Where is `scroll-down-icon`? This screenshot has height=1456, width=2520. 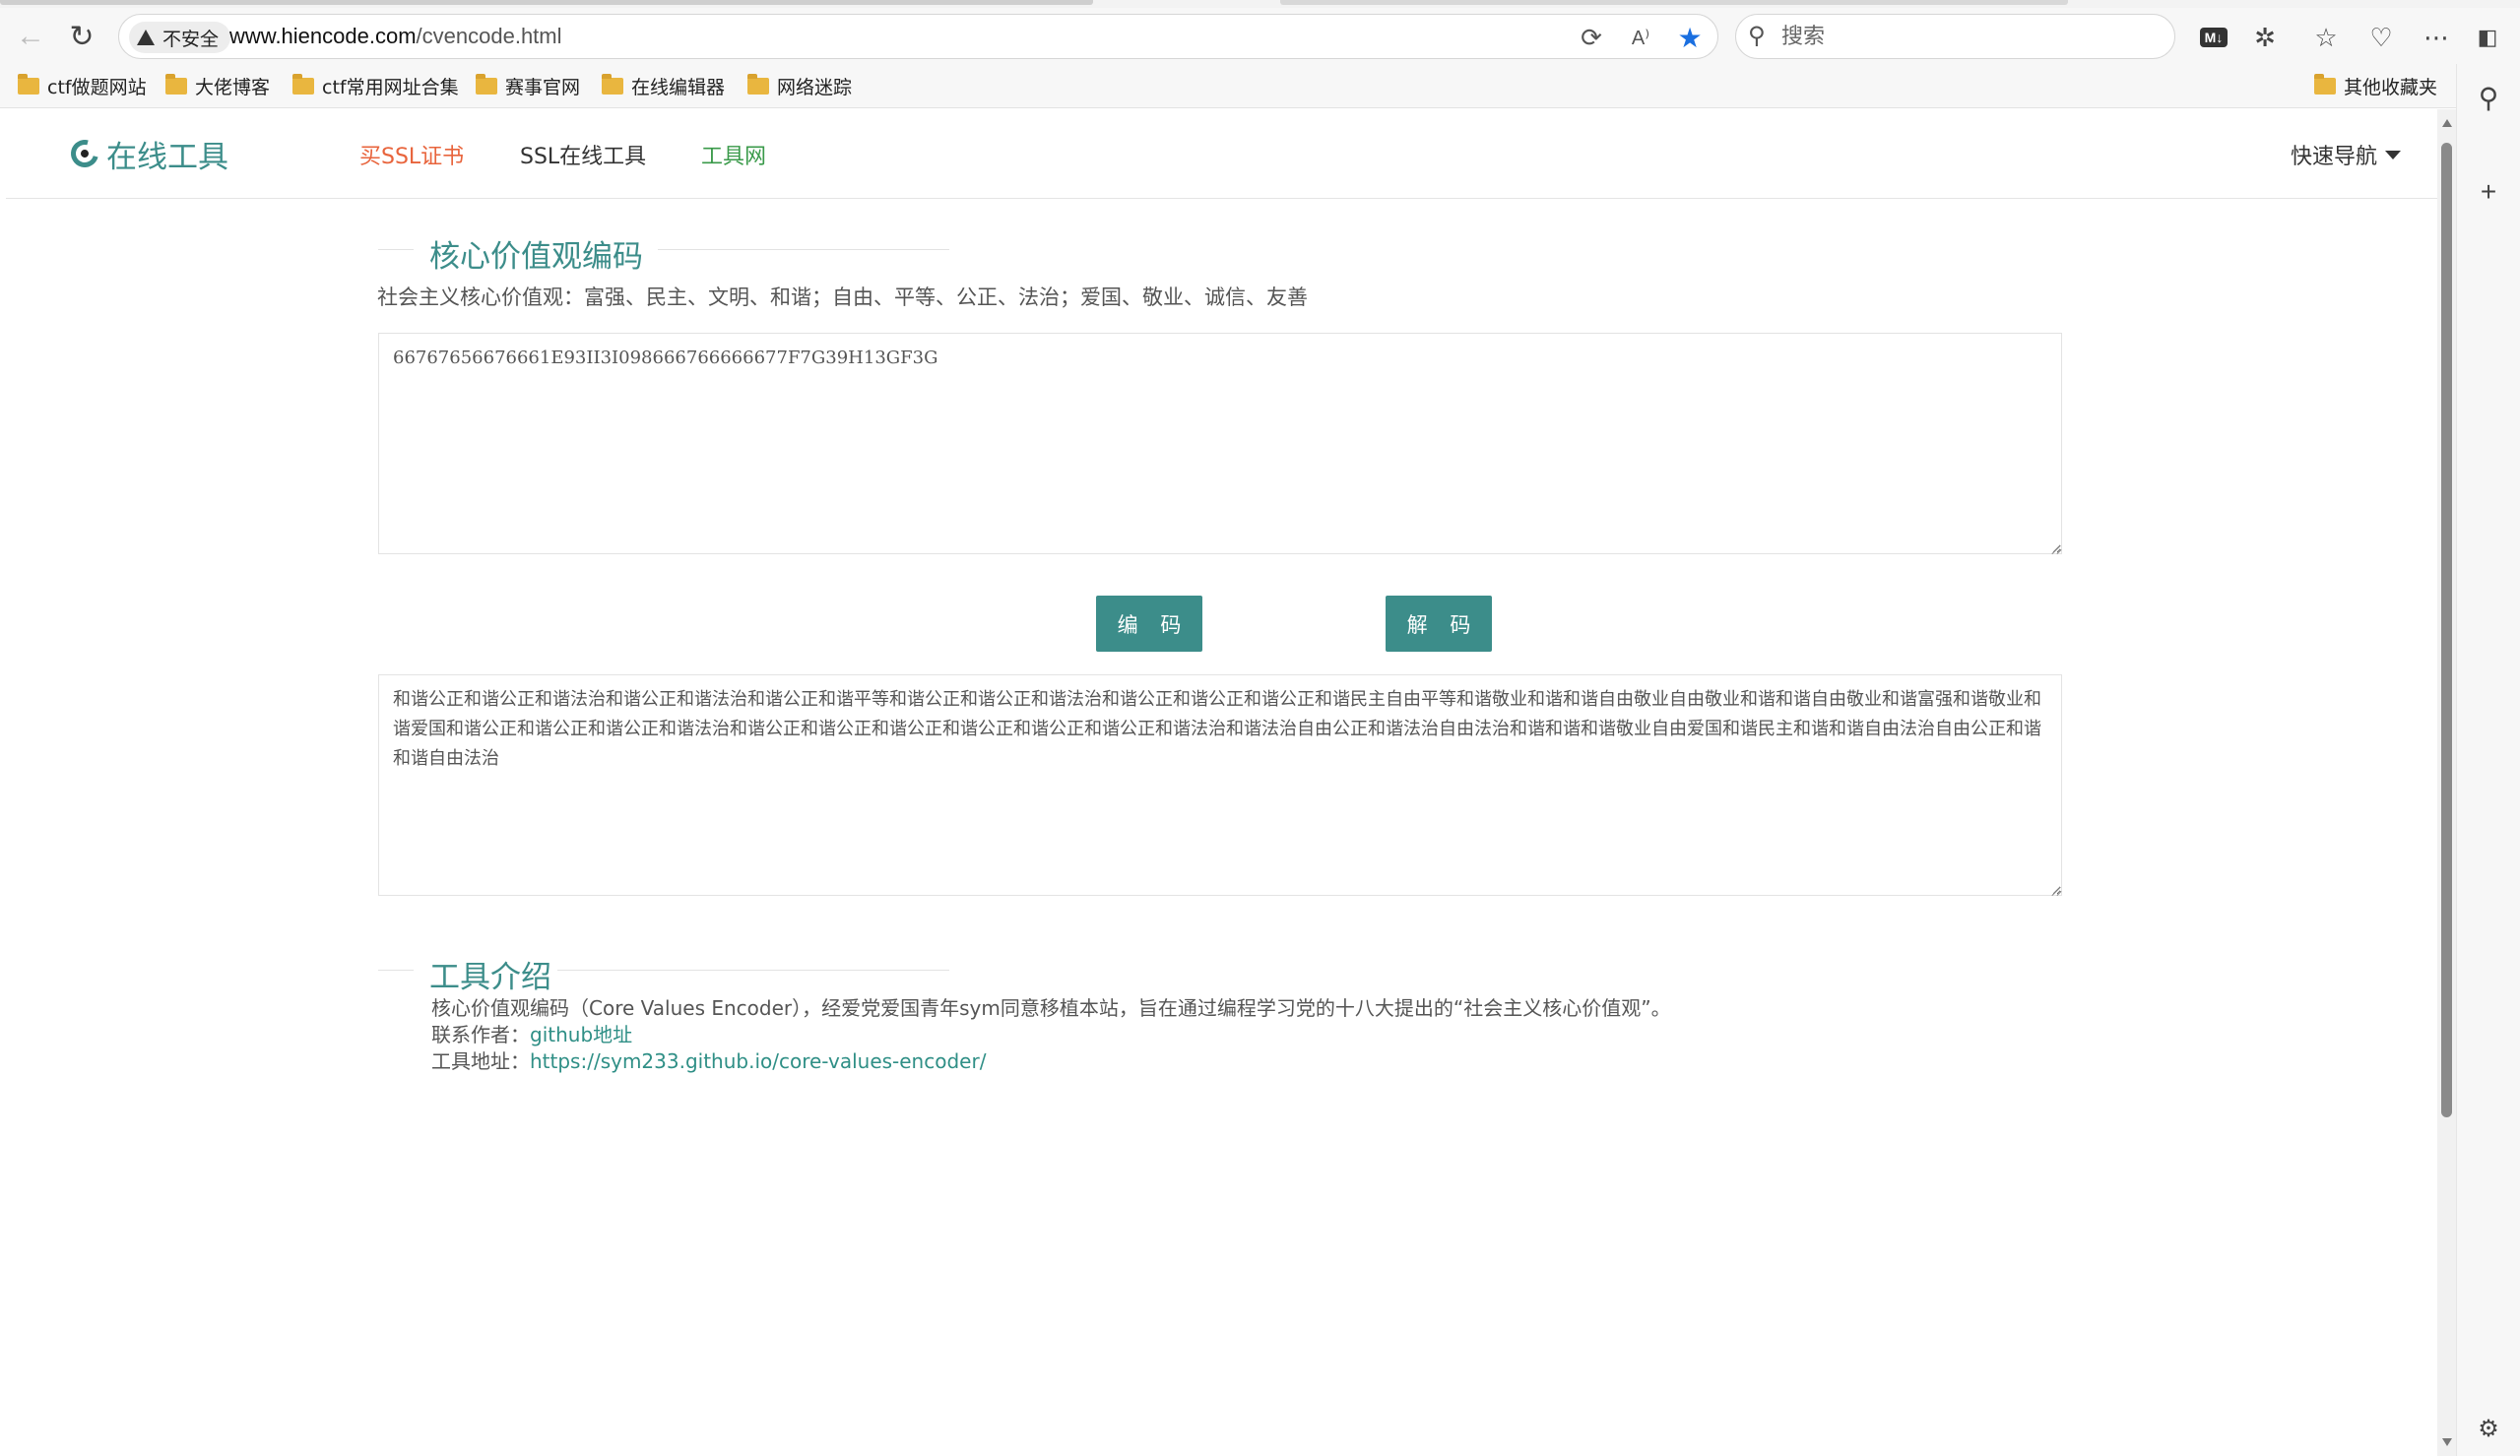
scroll-down-icon is located at coordinates (2447, 1442).